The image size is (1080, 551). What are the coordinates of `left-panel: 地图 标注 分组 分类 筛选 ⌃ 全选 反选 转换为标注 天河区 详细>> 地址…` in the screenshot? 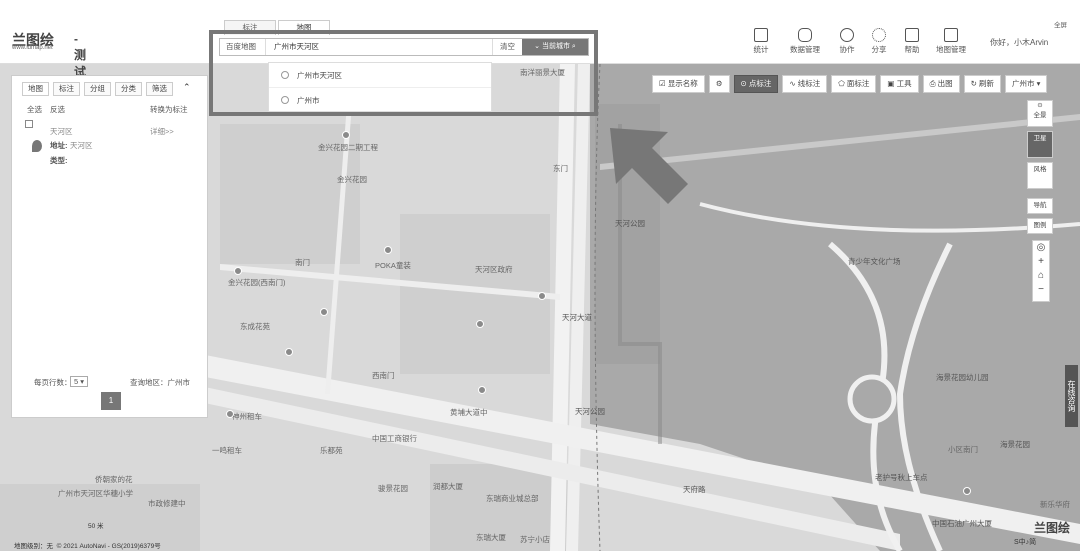 It's located at (109, 246).